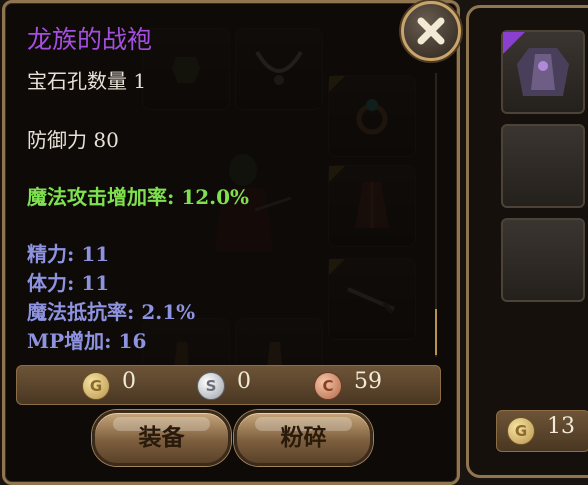 This screenshot has height=485, width=588. I want to click on item-name: 龙族的战袍, so click(90, 39).